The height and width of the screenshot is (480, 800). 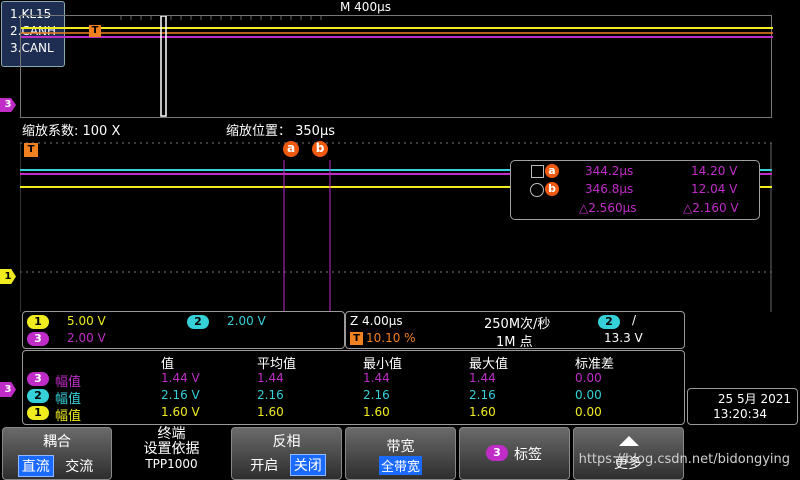 I want to click on invert-title: 反相, so click(x=286, y=442).